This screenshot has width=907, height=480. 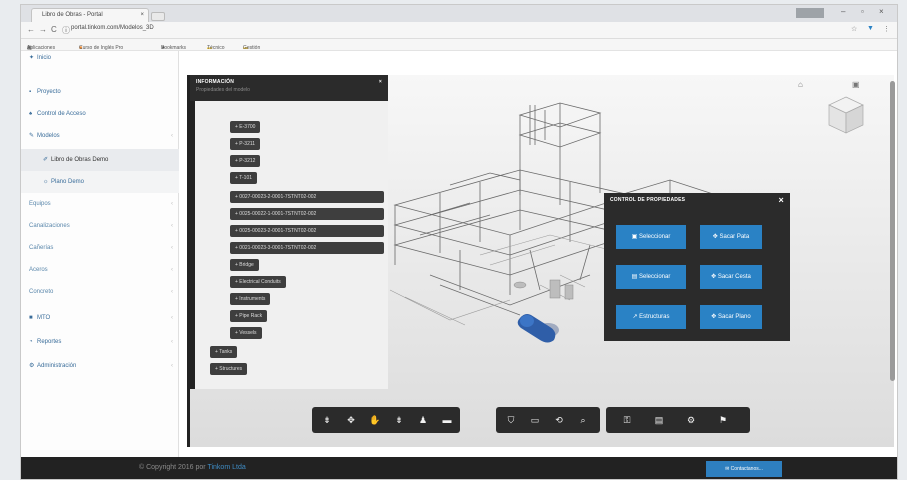 What do you see at coordinates (731, 277) in the screenshot?
I see `hide-trays-button: ✥ Sacar Cesta` at bounding box center [731, 277].